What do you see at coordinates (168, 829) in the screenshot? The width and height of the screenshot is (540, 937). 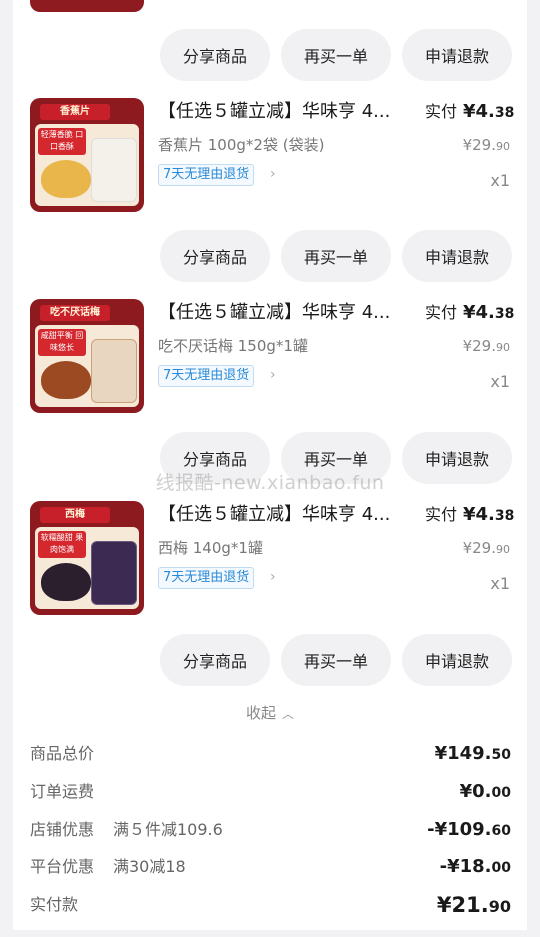 I see `discount-note: 满５件减109.6` at bounding box center [168, 829].